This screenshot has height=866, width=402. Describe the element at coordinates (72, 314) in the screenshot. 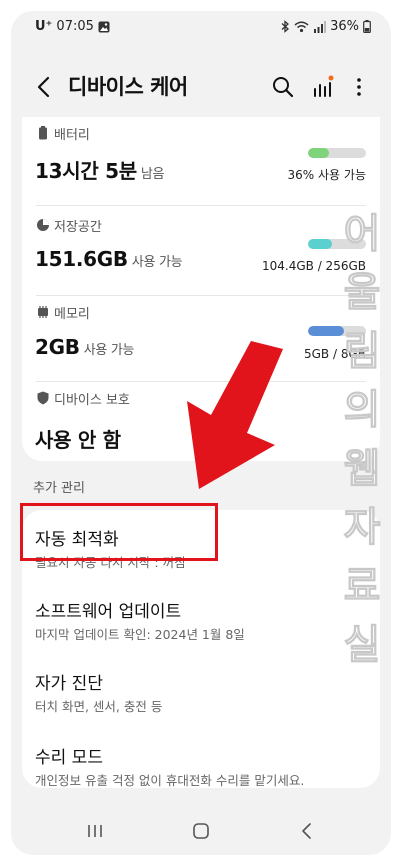

I see `memory-label: 메모리` at that location.